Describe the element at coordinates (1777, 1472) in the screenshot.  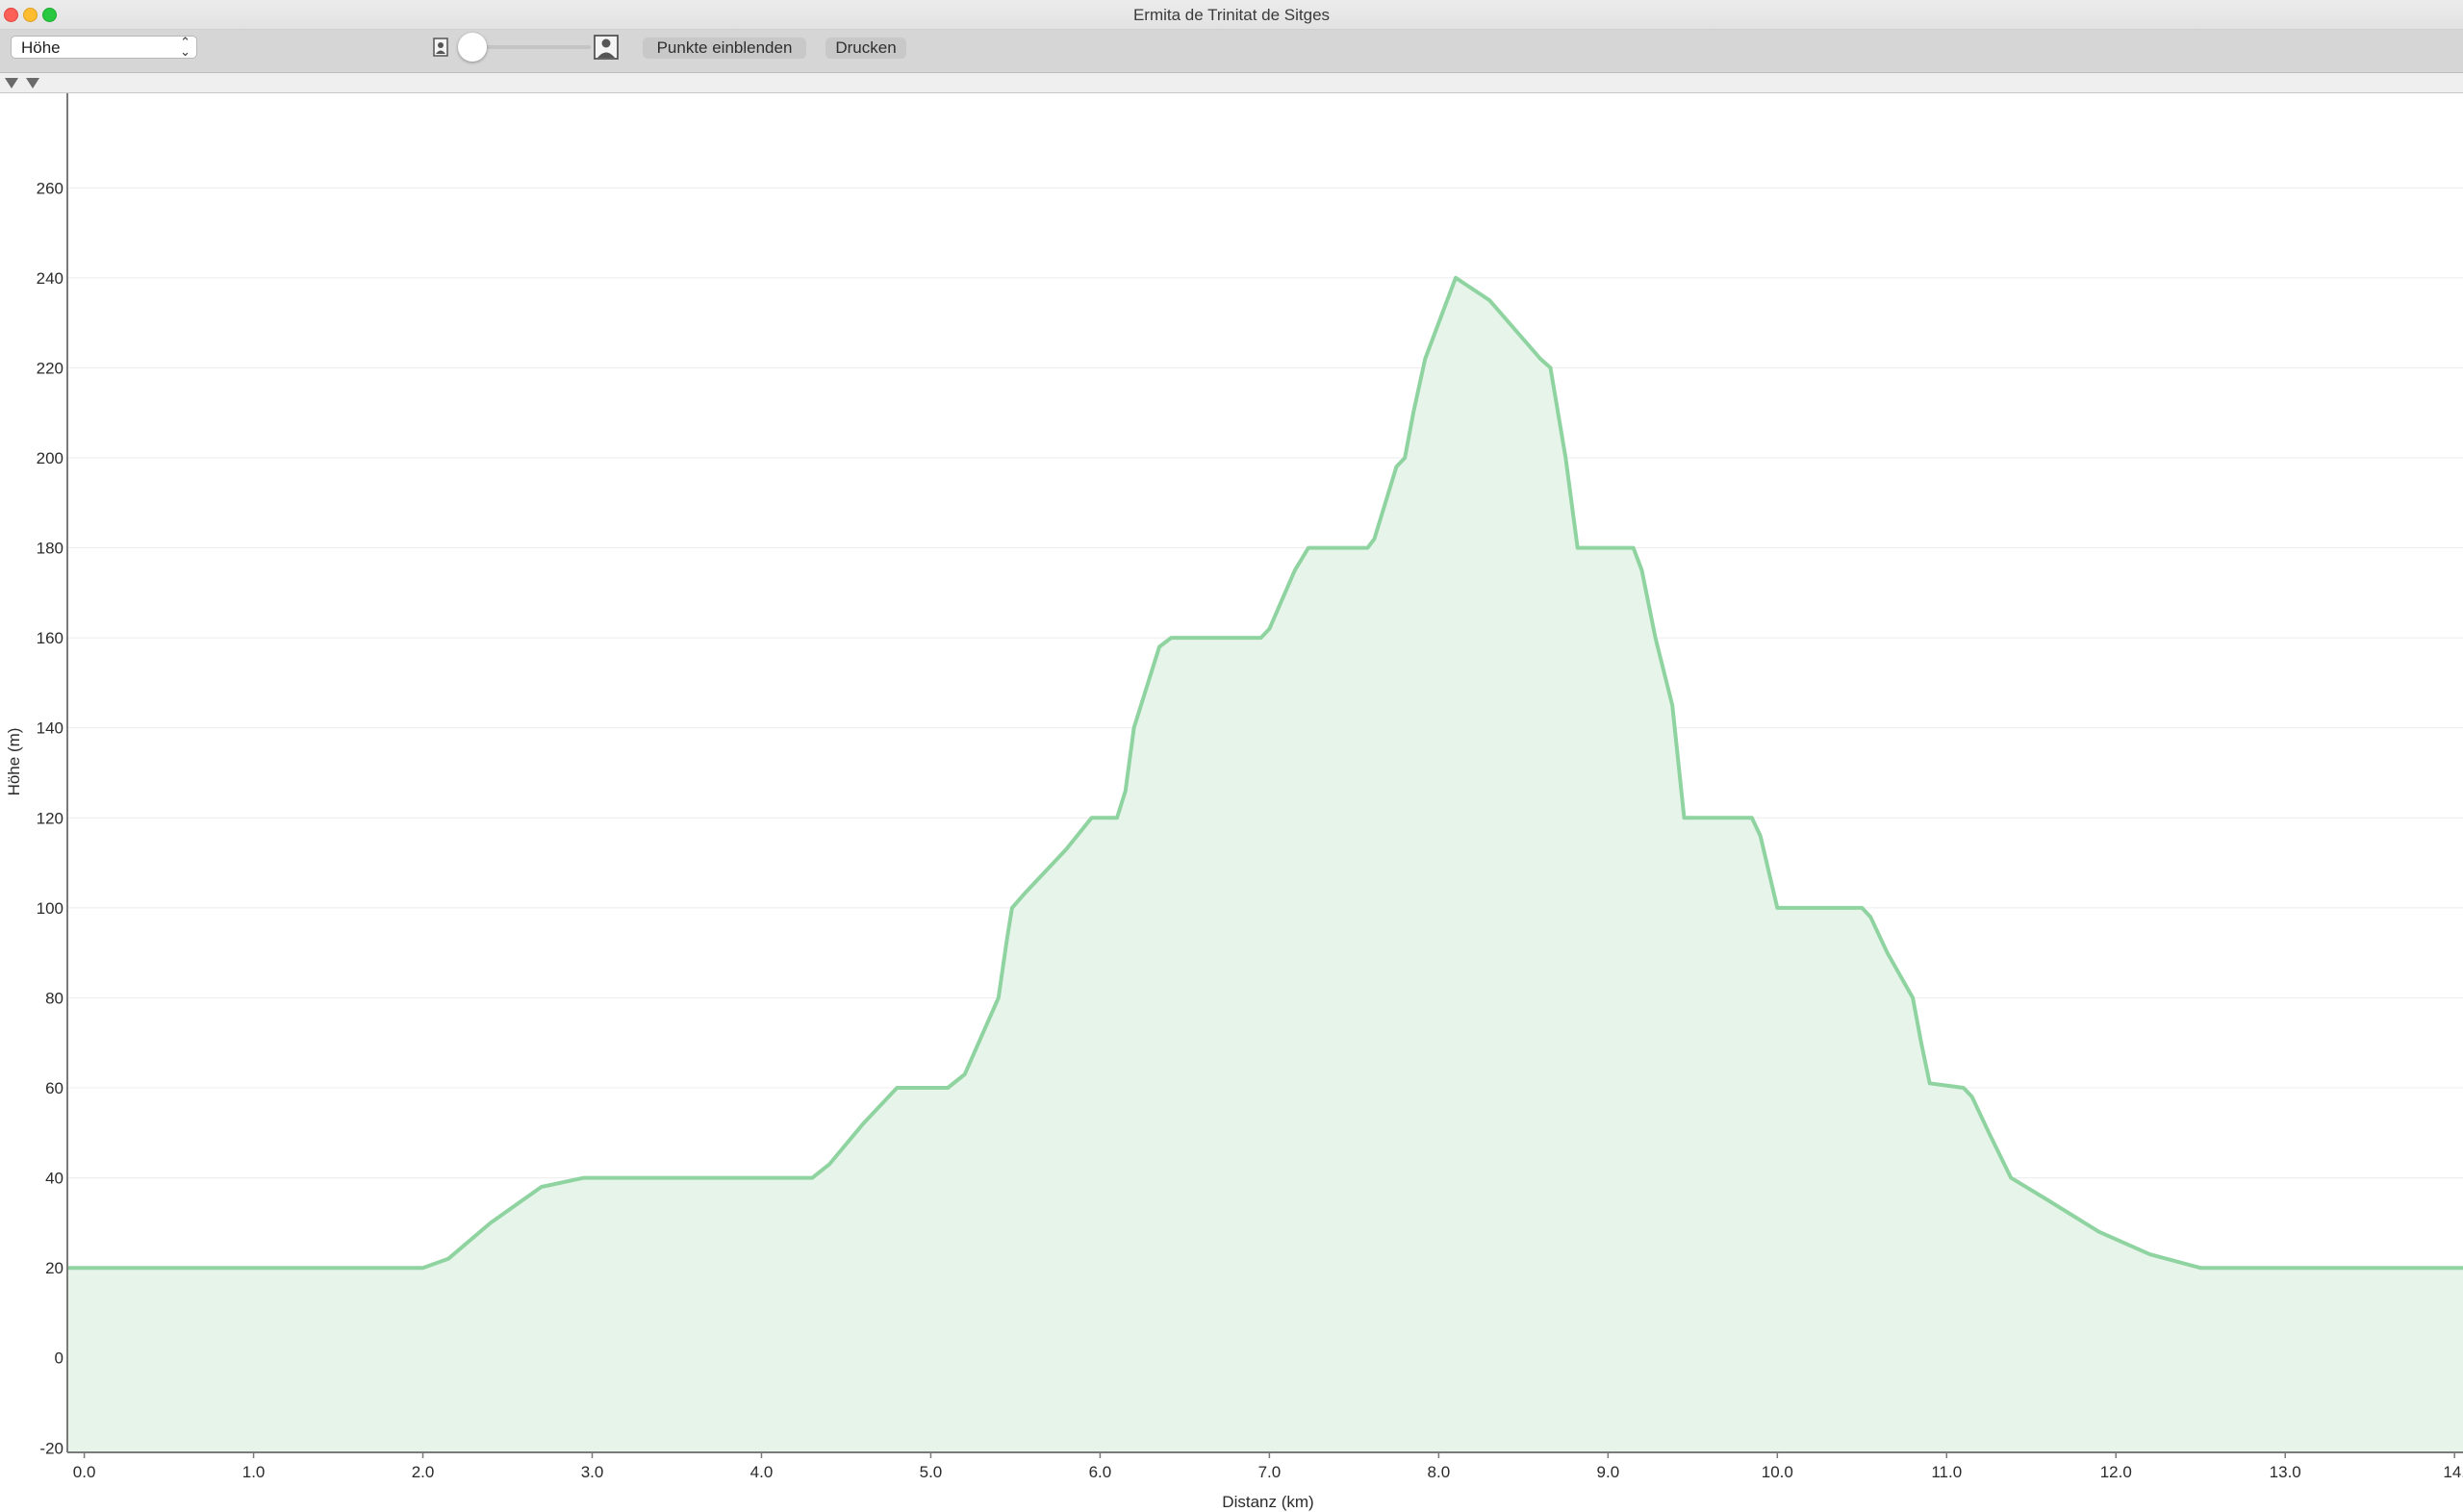
I see `x-tick-label: 10.0` at that location.